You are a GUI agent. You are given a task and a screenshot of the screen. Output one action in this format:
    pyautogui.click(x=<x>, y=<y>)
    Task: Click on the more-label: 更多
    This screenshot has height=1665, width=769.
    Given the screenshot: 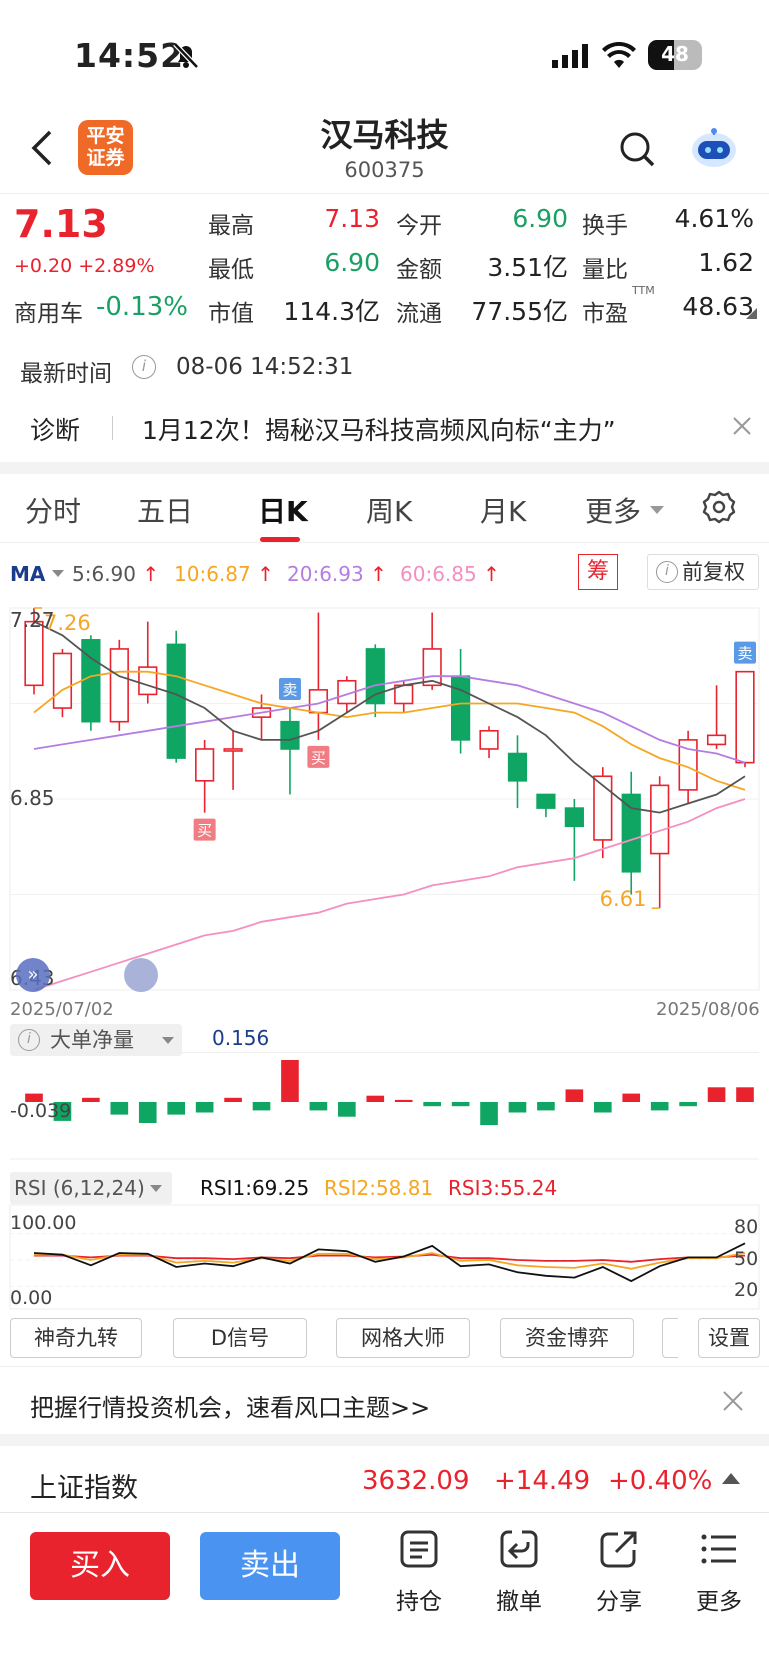 What is the action you would take?
    pyautogui.click(x=719, y=1599)
    